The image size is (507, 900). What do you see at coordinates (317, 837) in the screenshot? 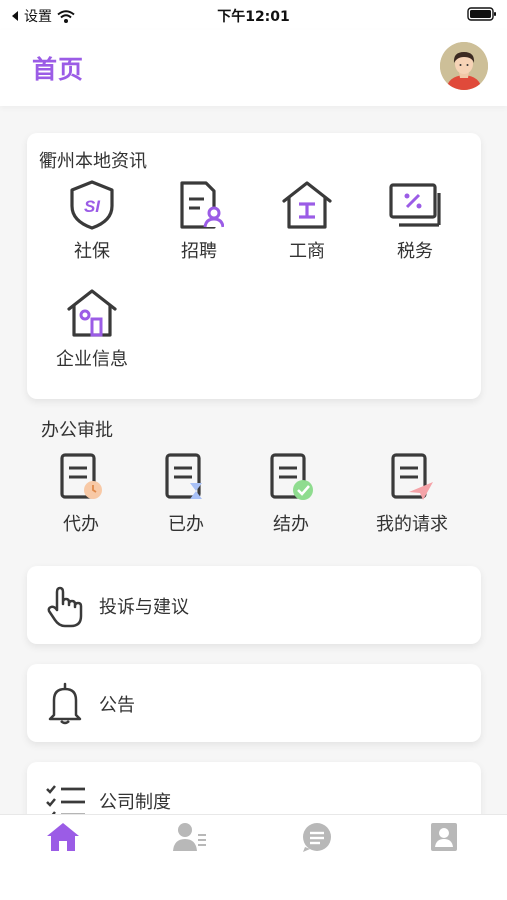
I see `messages-icon` at bounding box center [317, 837].